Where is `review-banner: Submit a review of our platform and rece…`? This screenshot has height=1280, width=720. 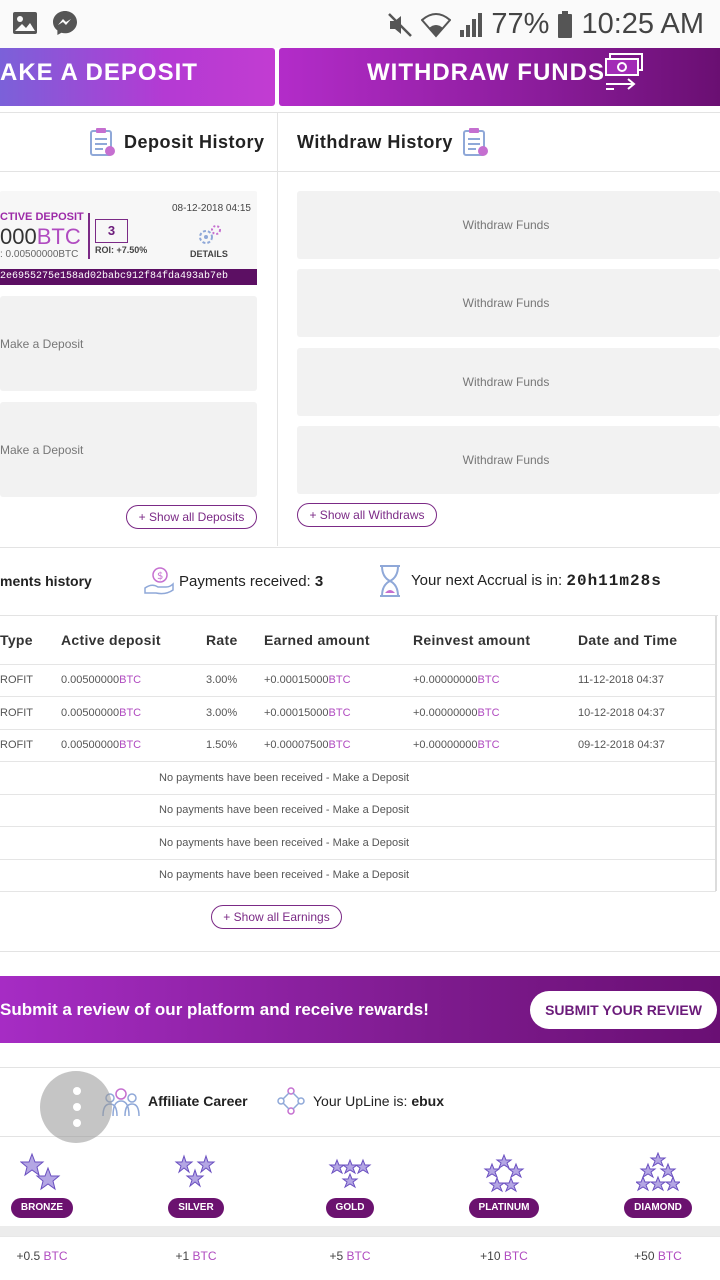
review-banner: Submit a review of our platform and rece… is located at coordinates (360, 1009).